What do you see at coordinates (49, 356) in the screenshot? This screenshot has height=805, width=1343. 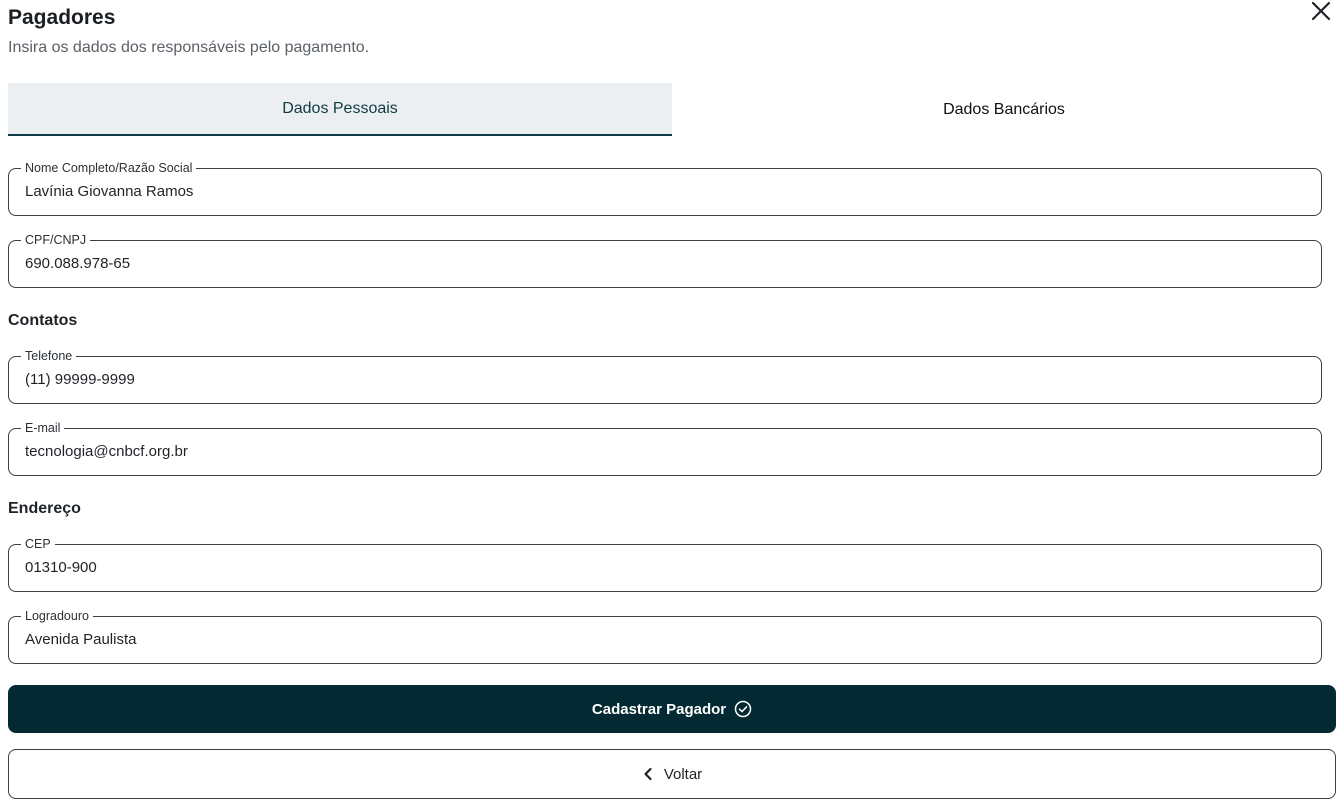 I see `telefone-label: Telefone` at bounding box center [49, 356].